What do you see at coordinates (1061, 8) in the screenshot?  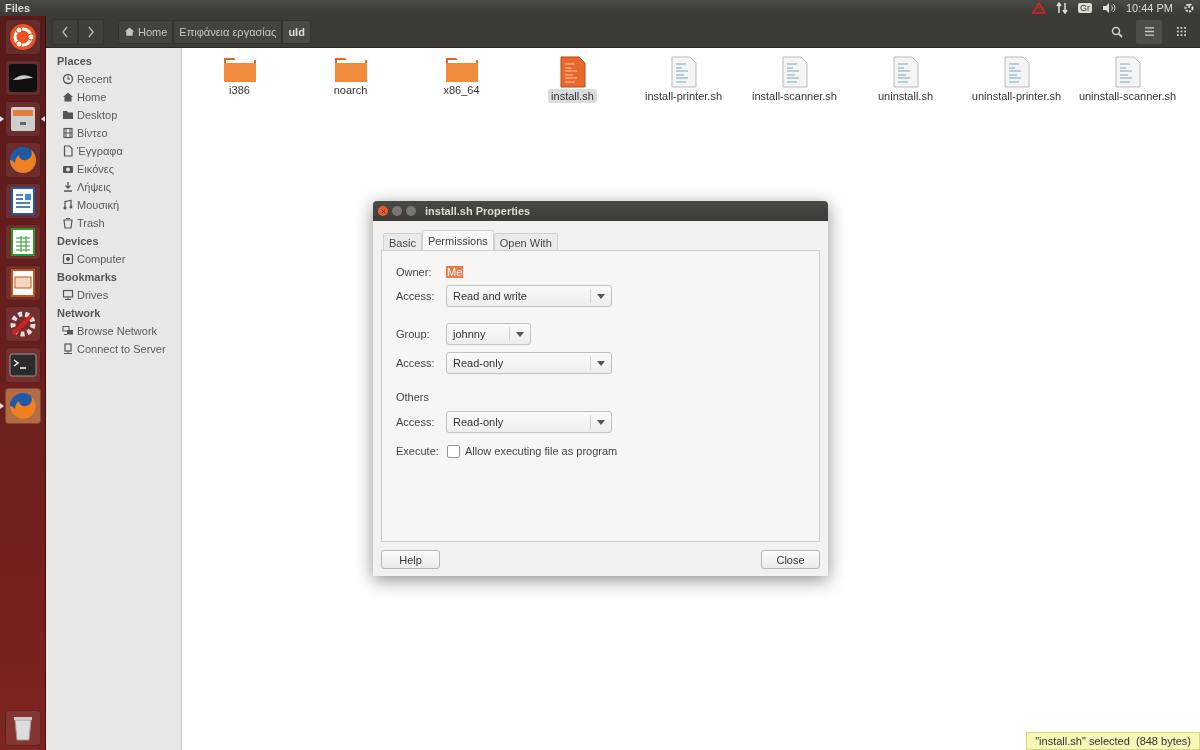 I see `up-down-arrows-icon` at bounding box center [1061, 8].